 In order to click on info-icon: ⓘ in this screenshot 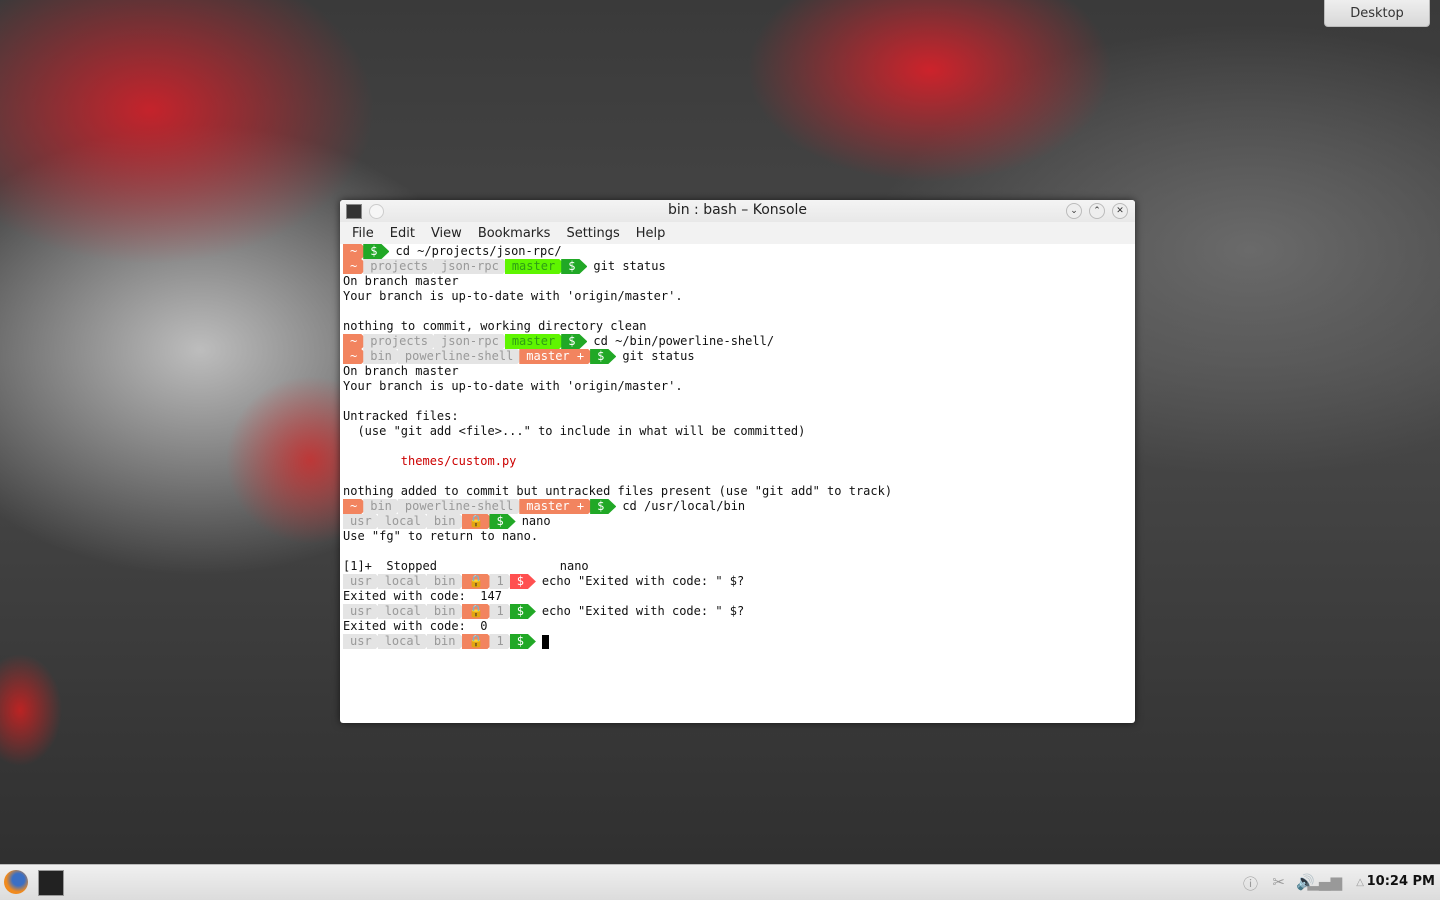, I will do `click(1250, 883)`.